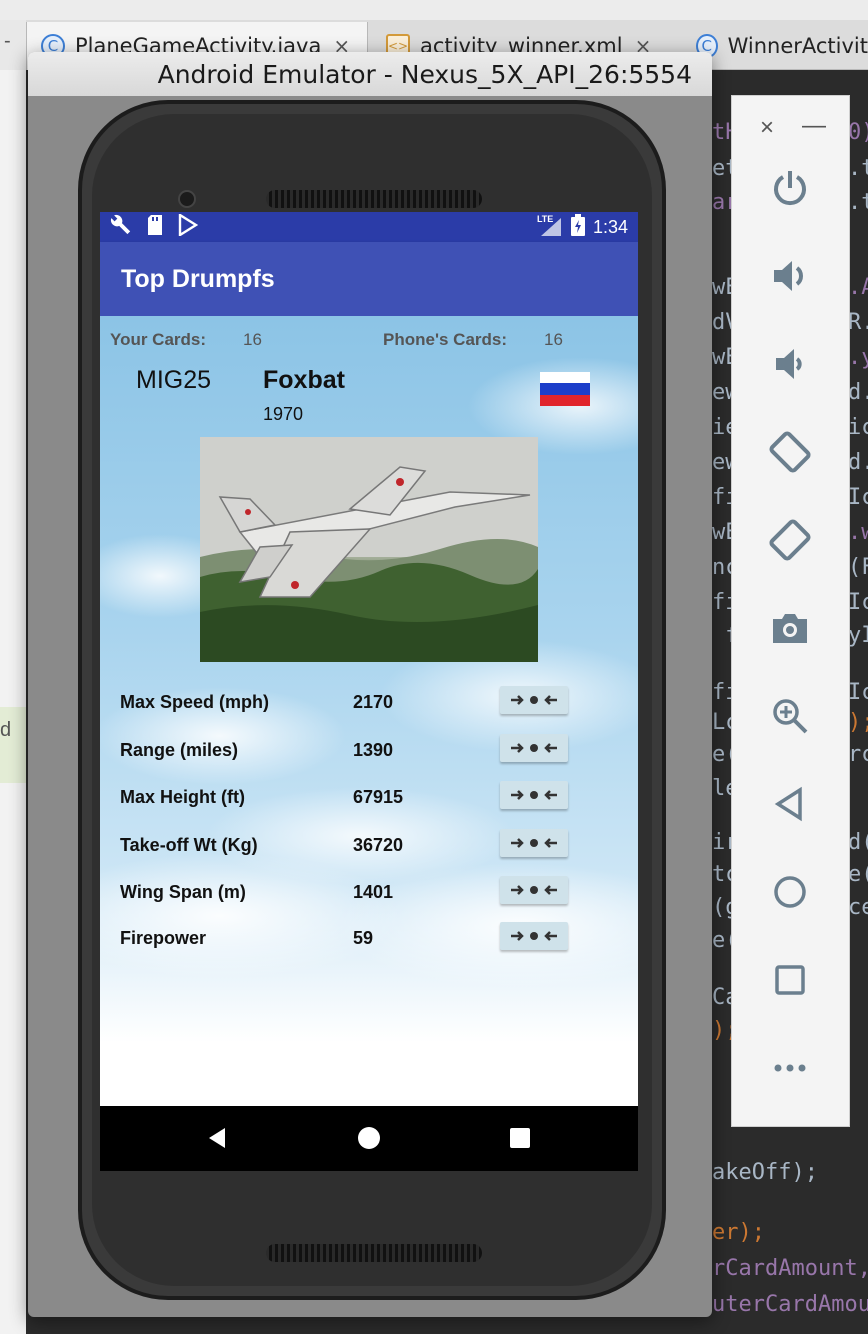 This screenshot has width=868, height=1334. I want to click on stat-label: Take-off Wt (Kg), so click(189, 845).